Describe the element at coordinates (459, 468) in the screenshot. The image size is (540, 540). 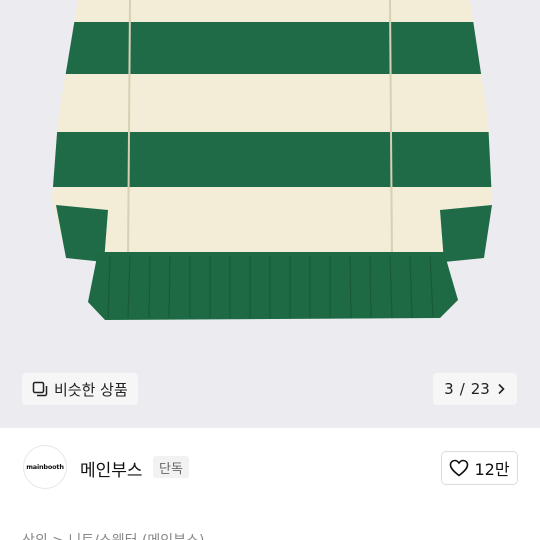
I see `heart-icon` at that location.